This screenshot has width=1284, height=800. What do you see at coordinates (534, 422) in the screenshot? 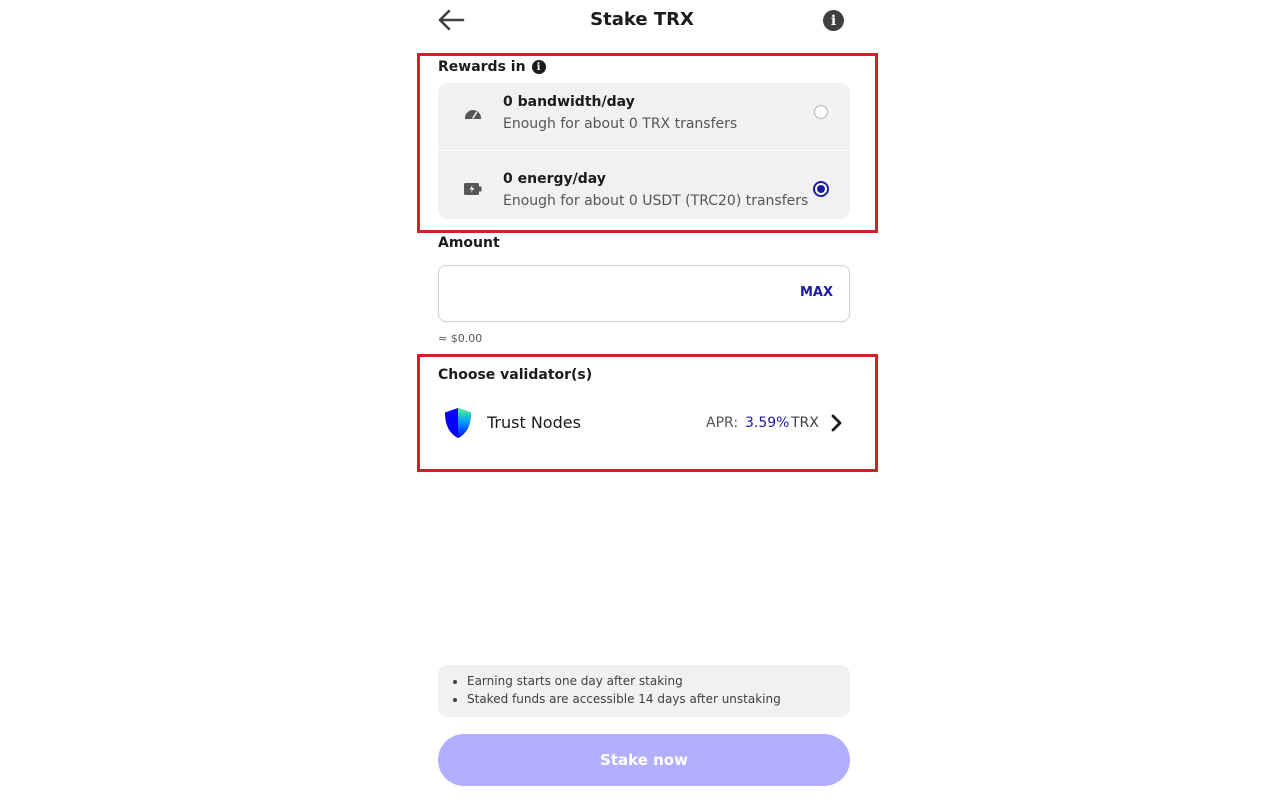
I see `validator-name: Trust Nodes` at bounding box center [534, 422].